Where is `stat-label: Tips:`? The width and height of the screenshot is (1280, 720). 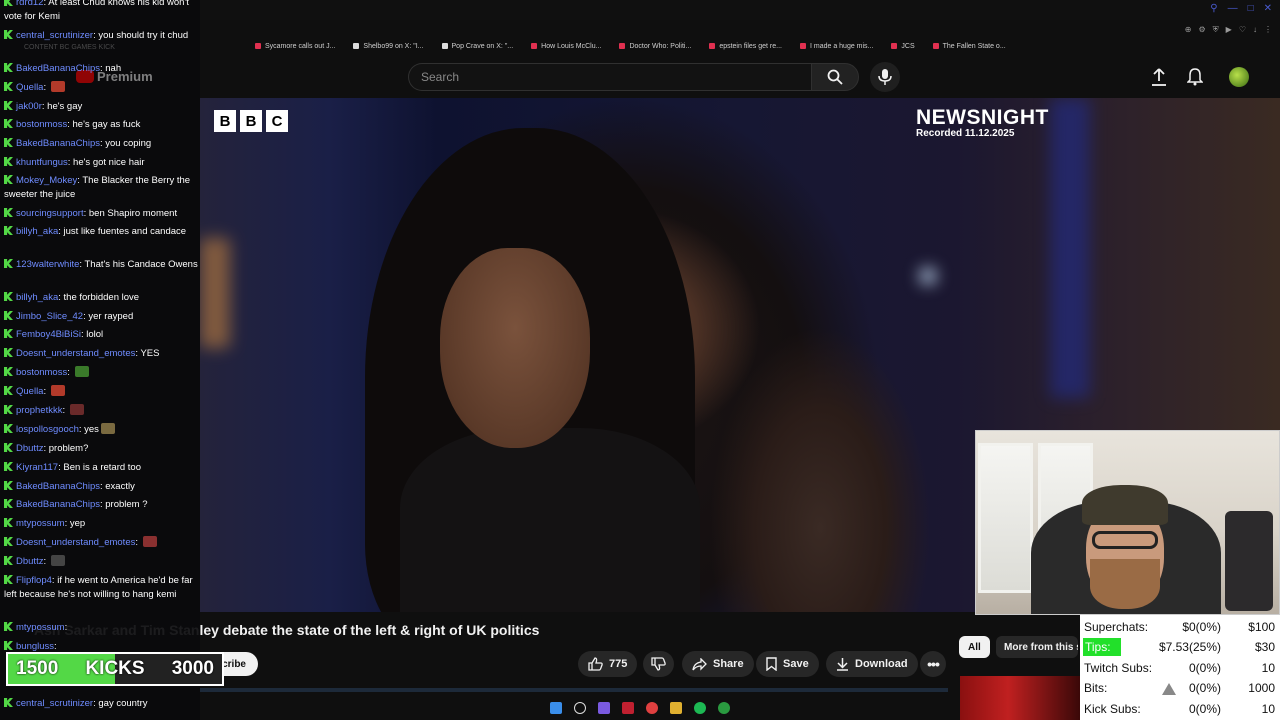 stat-label: Tips: is located at coordinates (1102, 647).